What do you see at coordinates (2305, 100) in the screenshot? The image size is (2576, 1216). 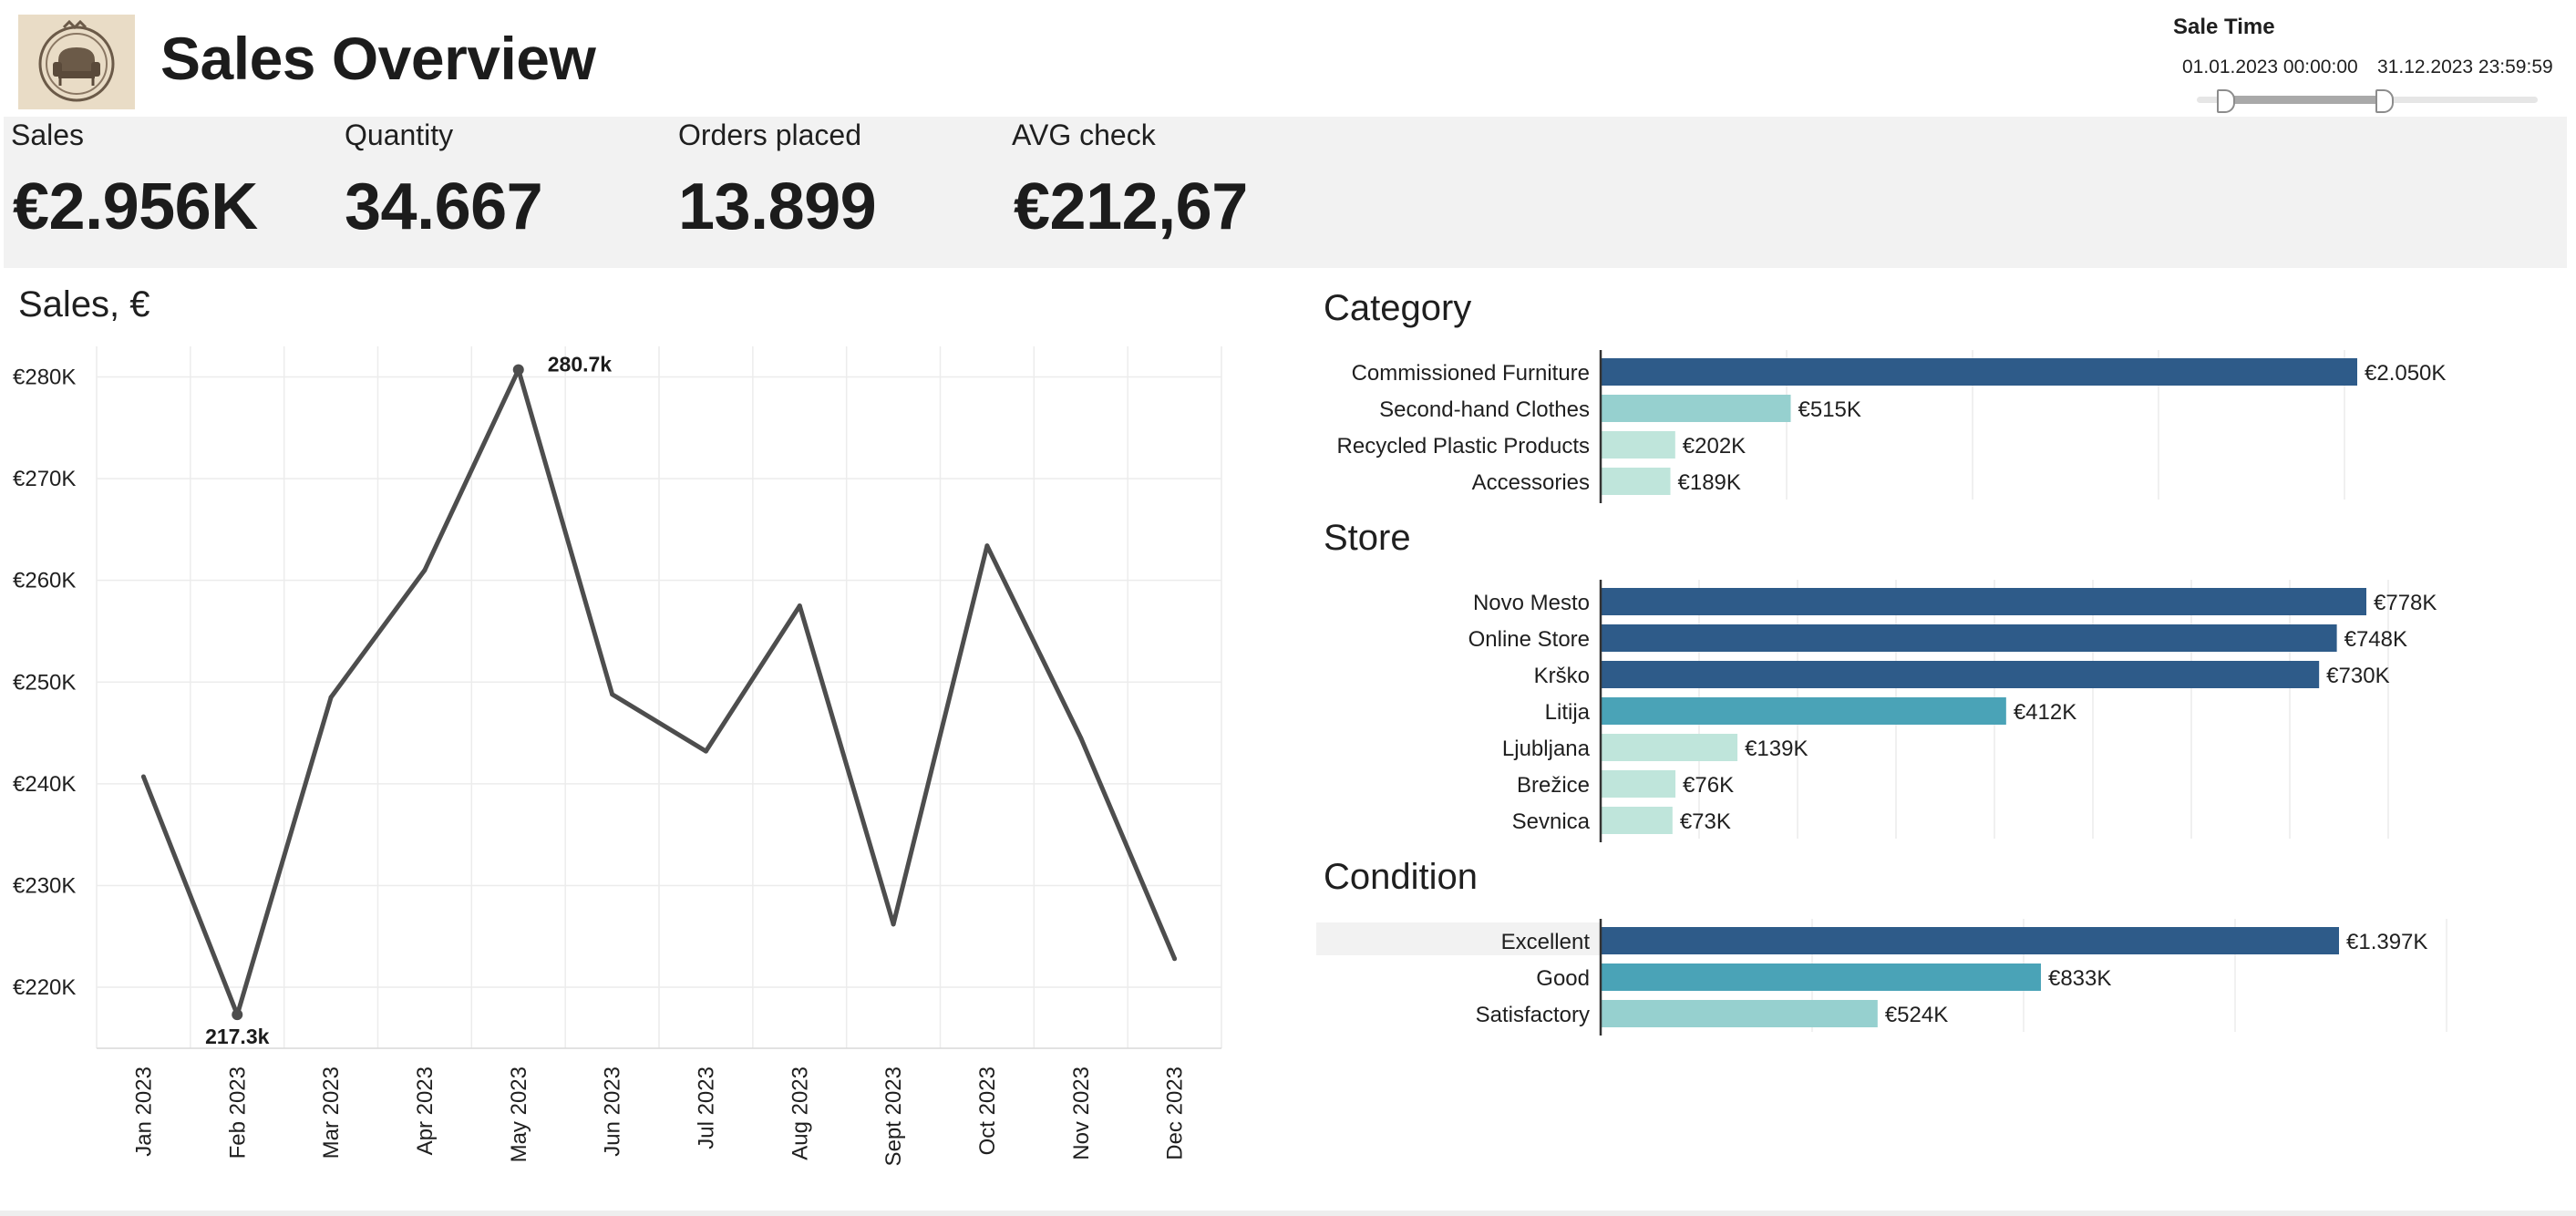 I see `sale-time-slider-range` at bounding box center [2305, 100].